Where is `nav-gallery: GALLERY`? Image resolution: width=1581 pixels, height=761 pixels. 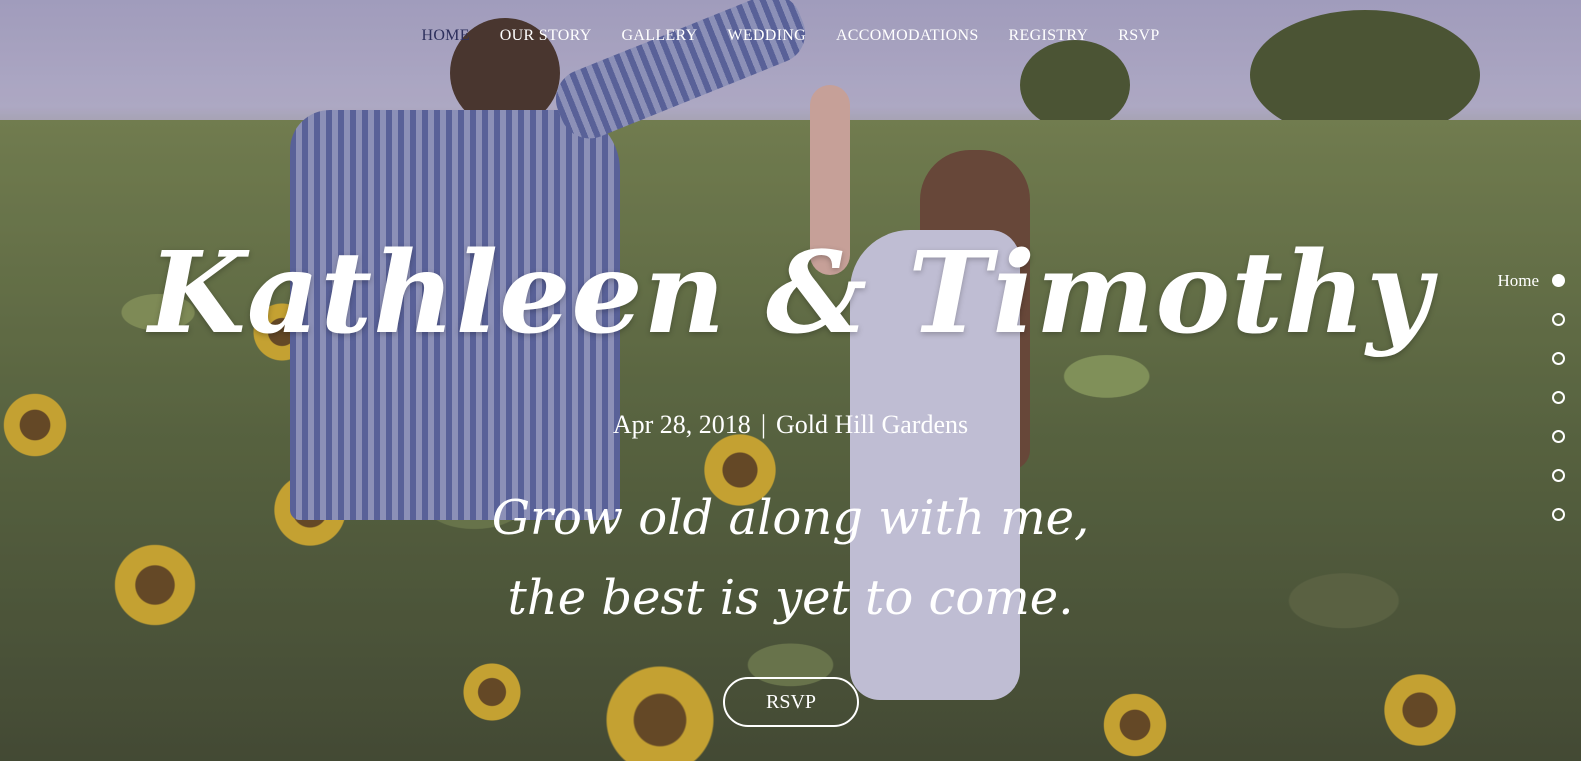
nav-gallery: GALLERY is located at coordinates (660, 36).